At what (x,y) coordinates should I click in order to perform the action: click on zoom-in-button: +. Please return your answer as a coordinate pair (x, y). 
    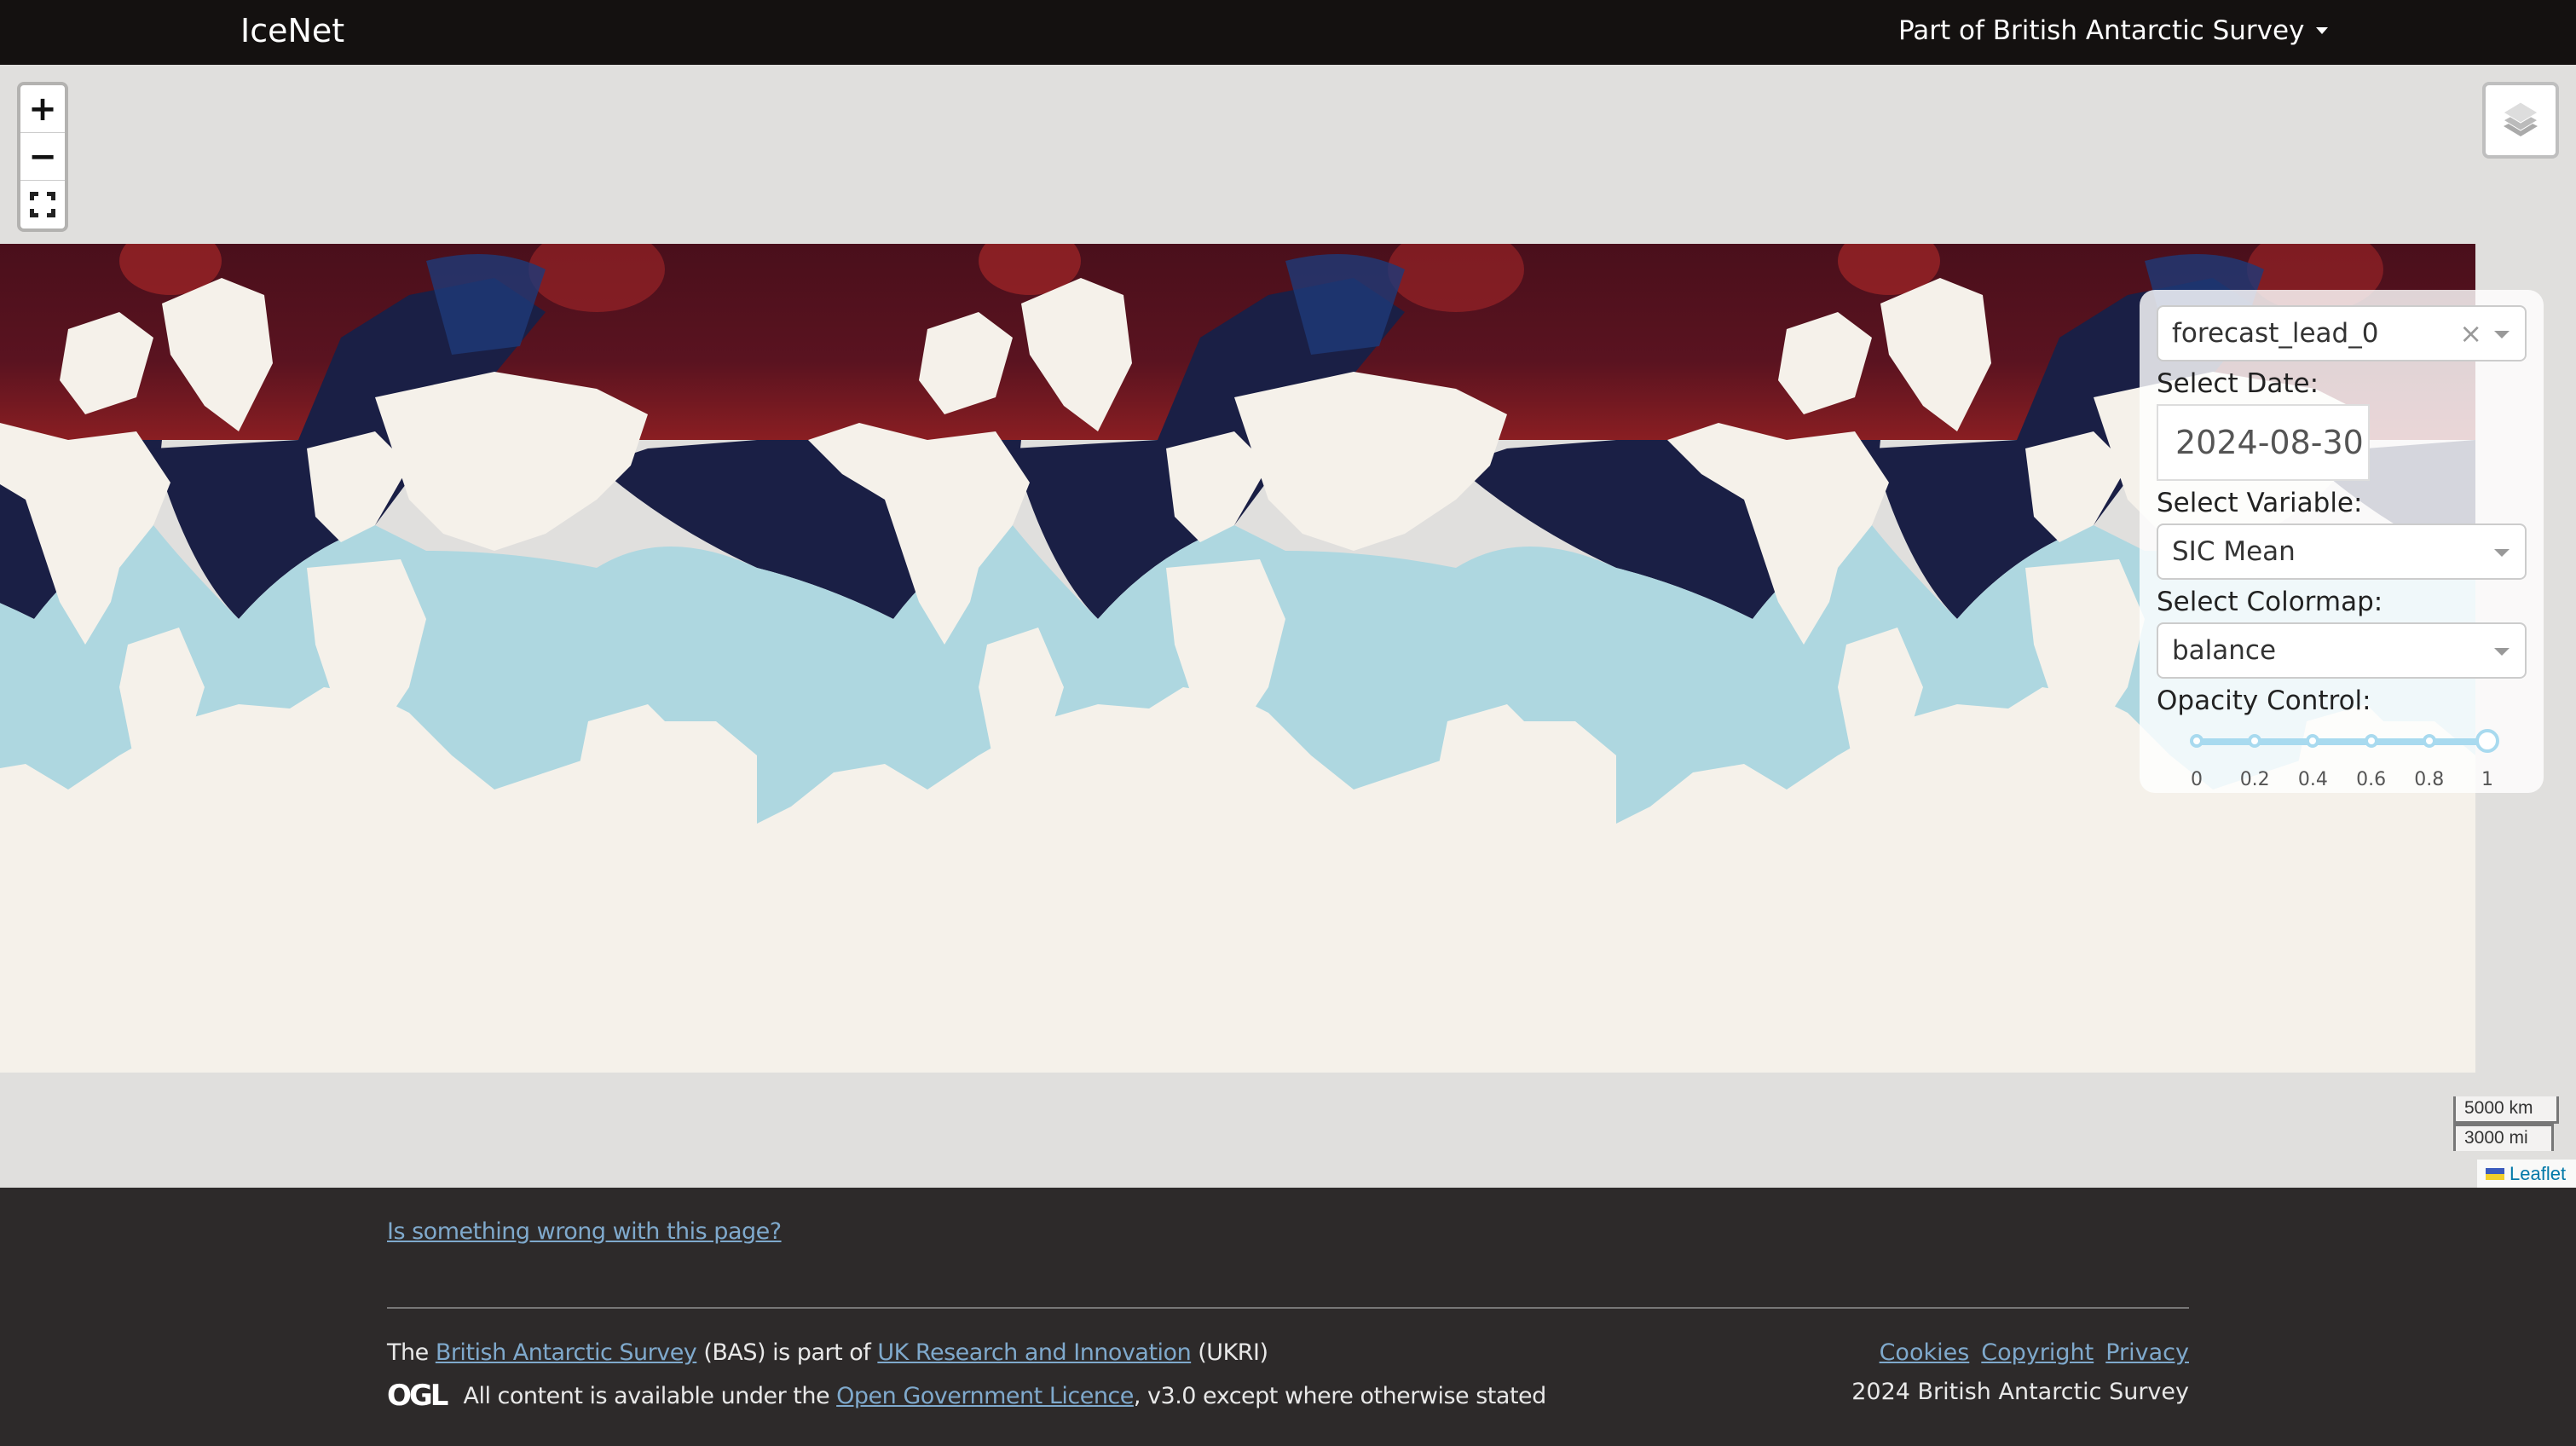
    Looking at the image, I should click on (42, 109).